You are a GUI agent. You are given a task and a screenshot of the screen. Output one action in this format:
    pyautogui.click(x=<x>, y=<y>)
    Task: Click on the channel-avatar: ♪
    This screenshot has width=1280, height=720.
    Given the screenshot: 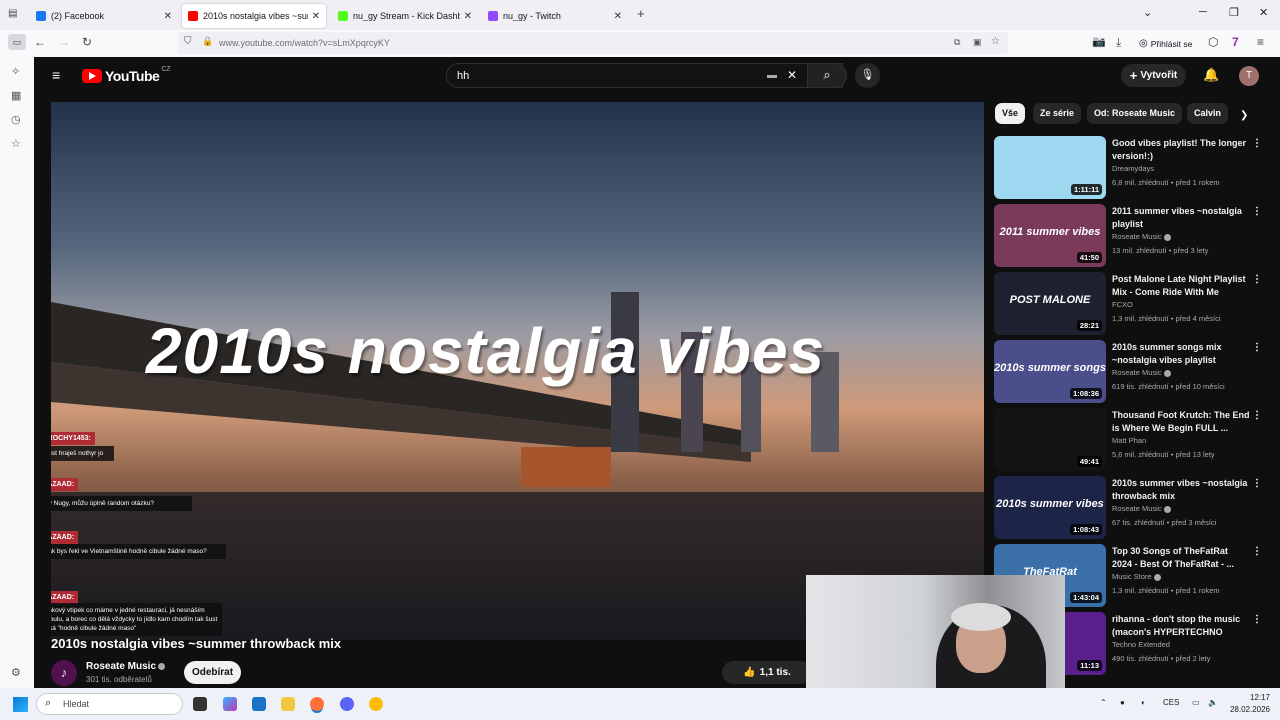 What is the action you would take?
    pyautogui.click(x=64, y=673)
    